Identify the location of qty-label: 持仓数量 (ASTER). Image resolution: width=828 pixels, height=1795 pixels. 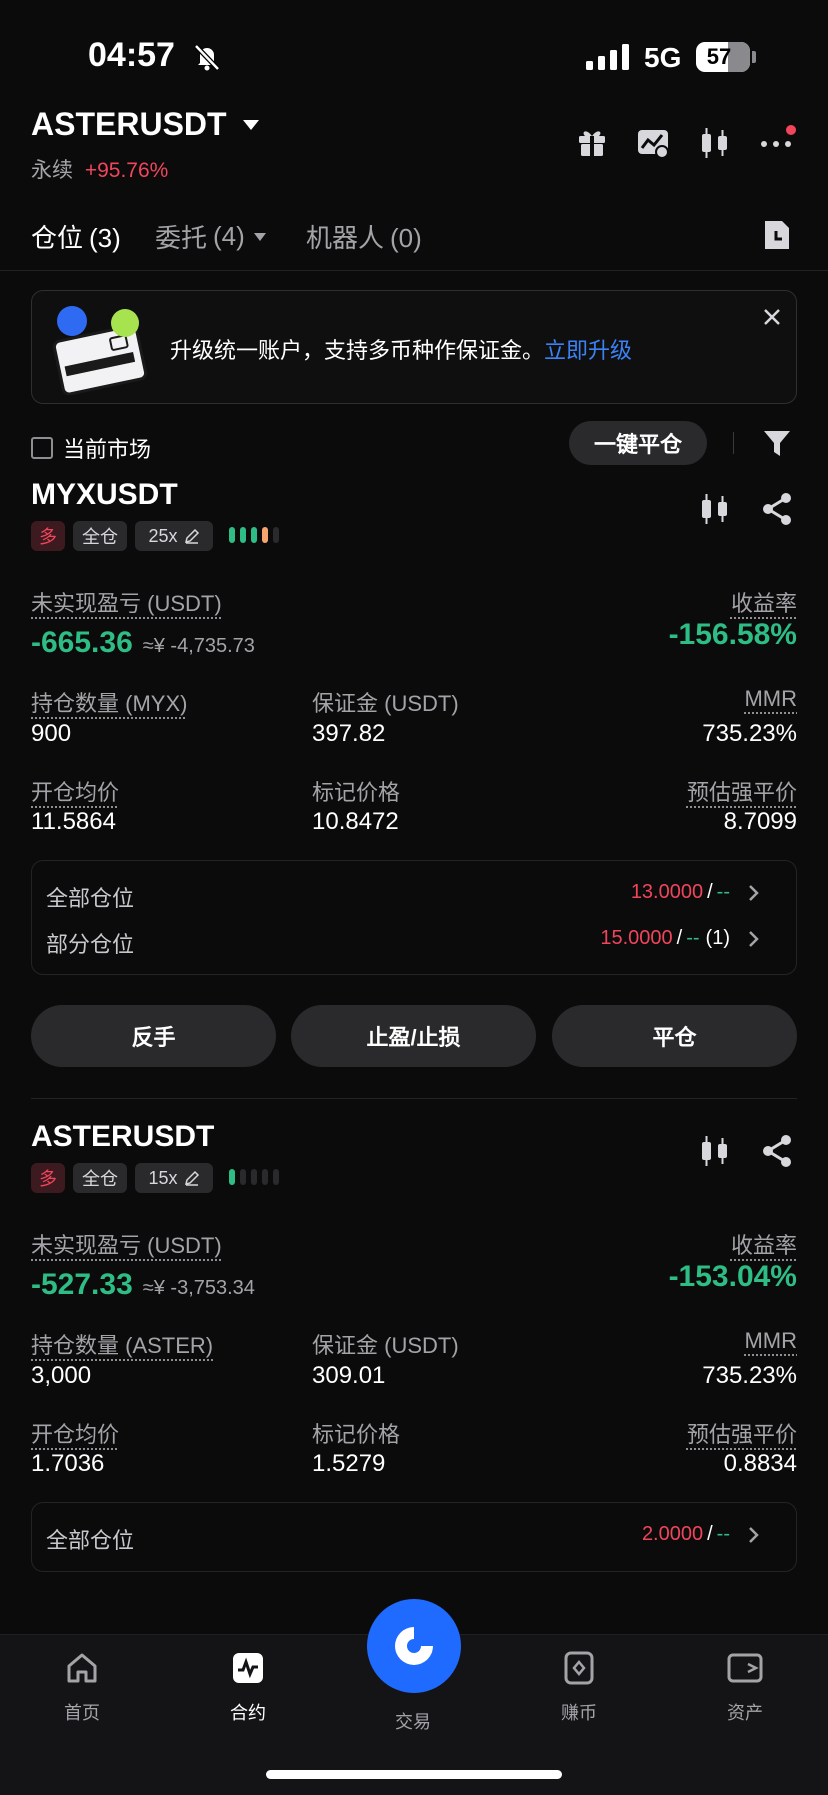
(122, 1345).